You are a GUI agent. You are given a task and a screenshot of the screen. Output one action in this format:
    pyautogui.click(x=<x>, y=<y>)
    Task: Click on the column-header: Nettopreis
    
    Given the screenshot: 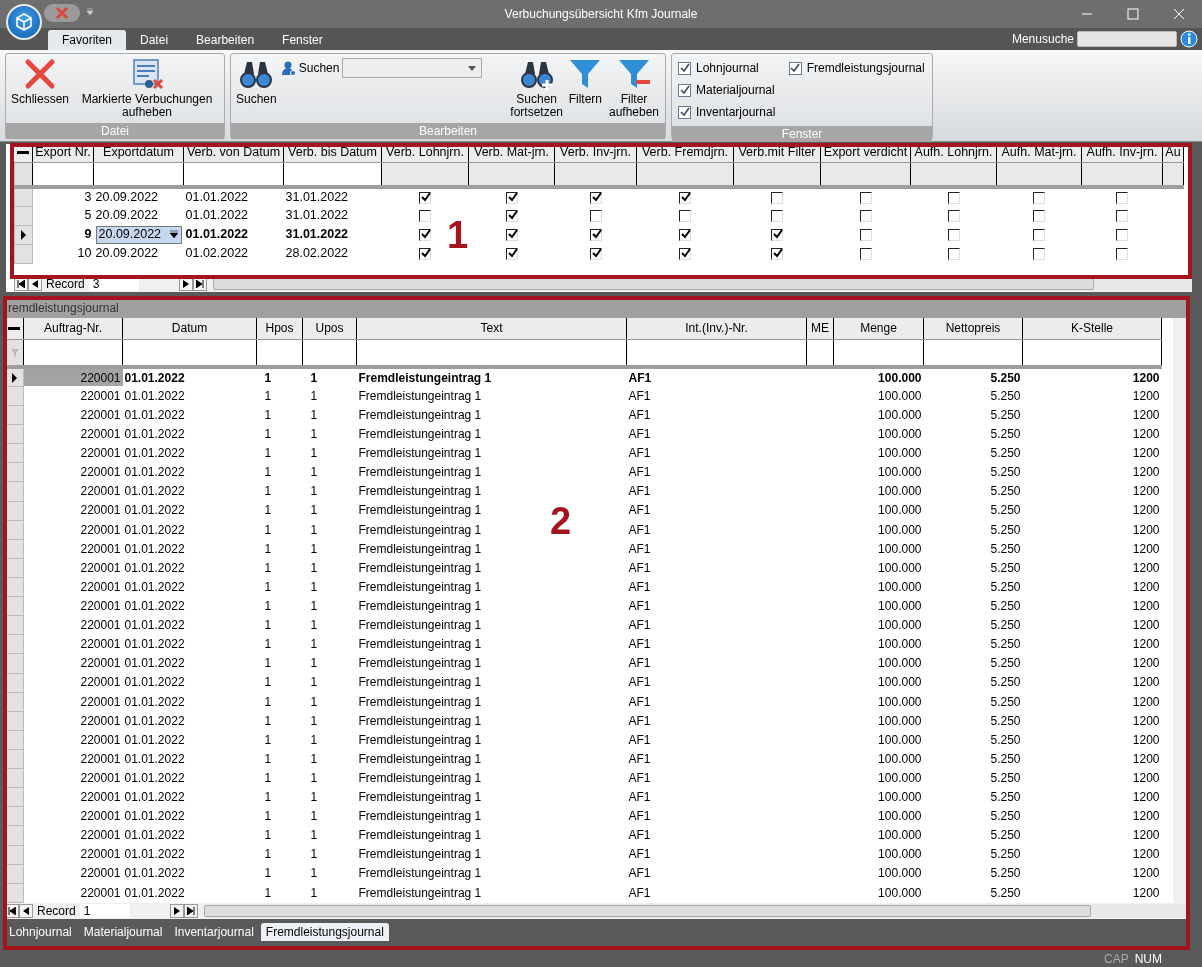 What is the action you would take?
    pyautogui.click(x=973, y=329)
    